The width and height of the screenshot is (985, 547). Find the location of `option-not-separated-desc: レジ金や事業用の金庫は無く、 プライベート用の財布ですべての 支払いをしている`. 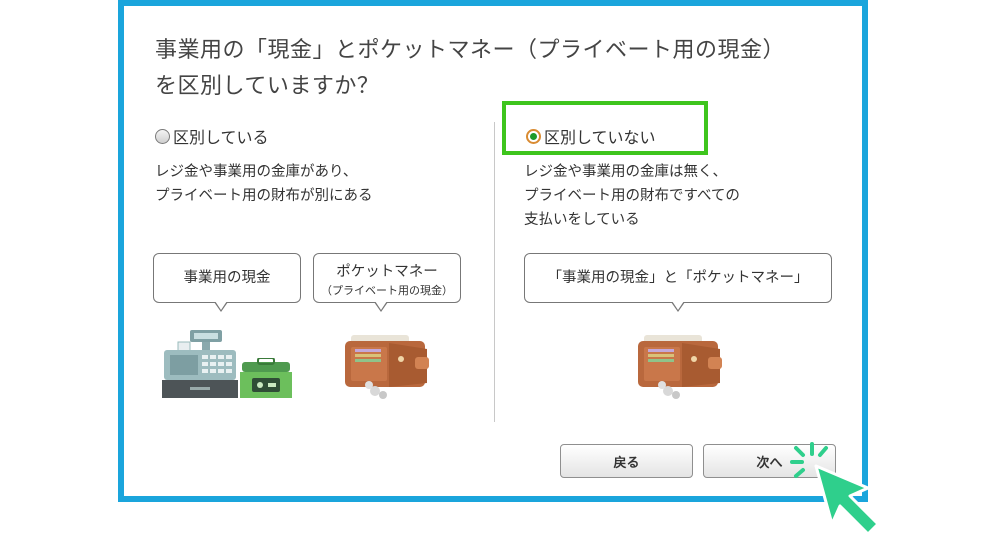

option-not-separated-desc: レジ金や事業用の金庫は無く、 プライベート用の財布ですべての 支払いをしている is located at coordinates (632, 196).